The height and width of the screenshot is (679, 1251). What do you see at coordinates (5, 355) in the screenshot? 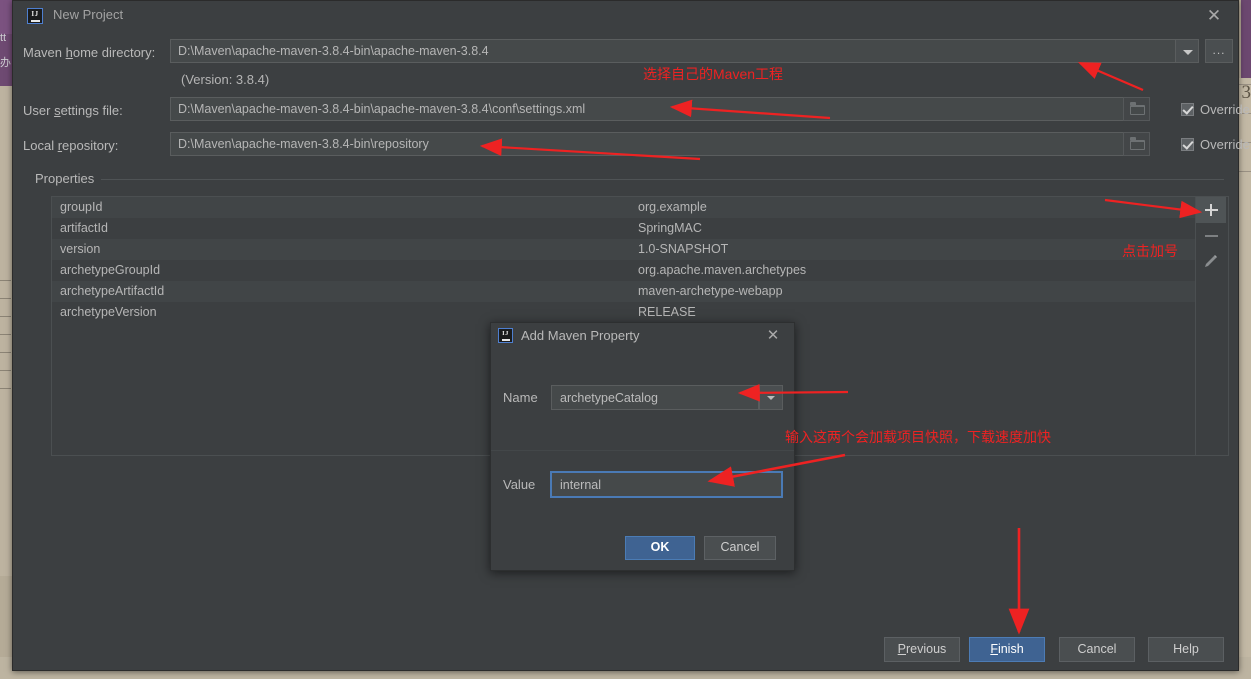
I see `background-left-lines` at bounding box center [5, 355].